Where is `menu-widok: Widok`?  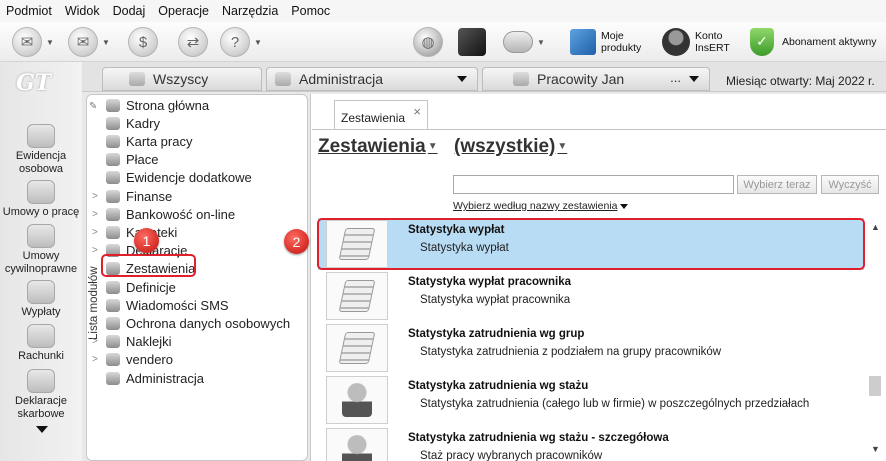
menu-widok: Widok is located at coordinates (82, 11).